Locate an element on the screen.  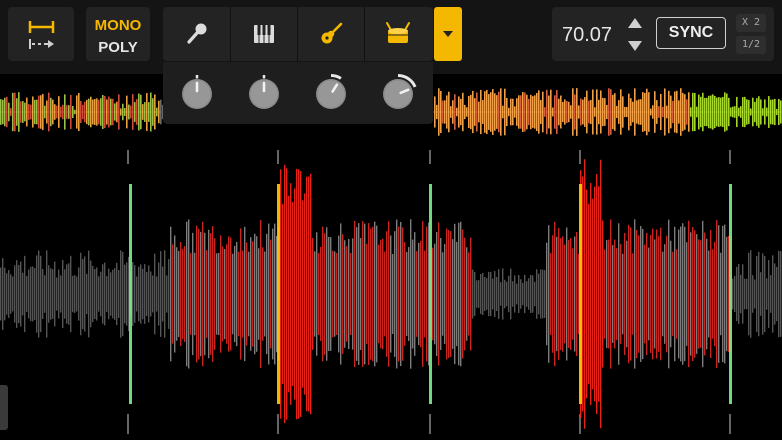
melody-level-knob is located at coordinates (264, 94).